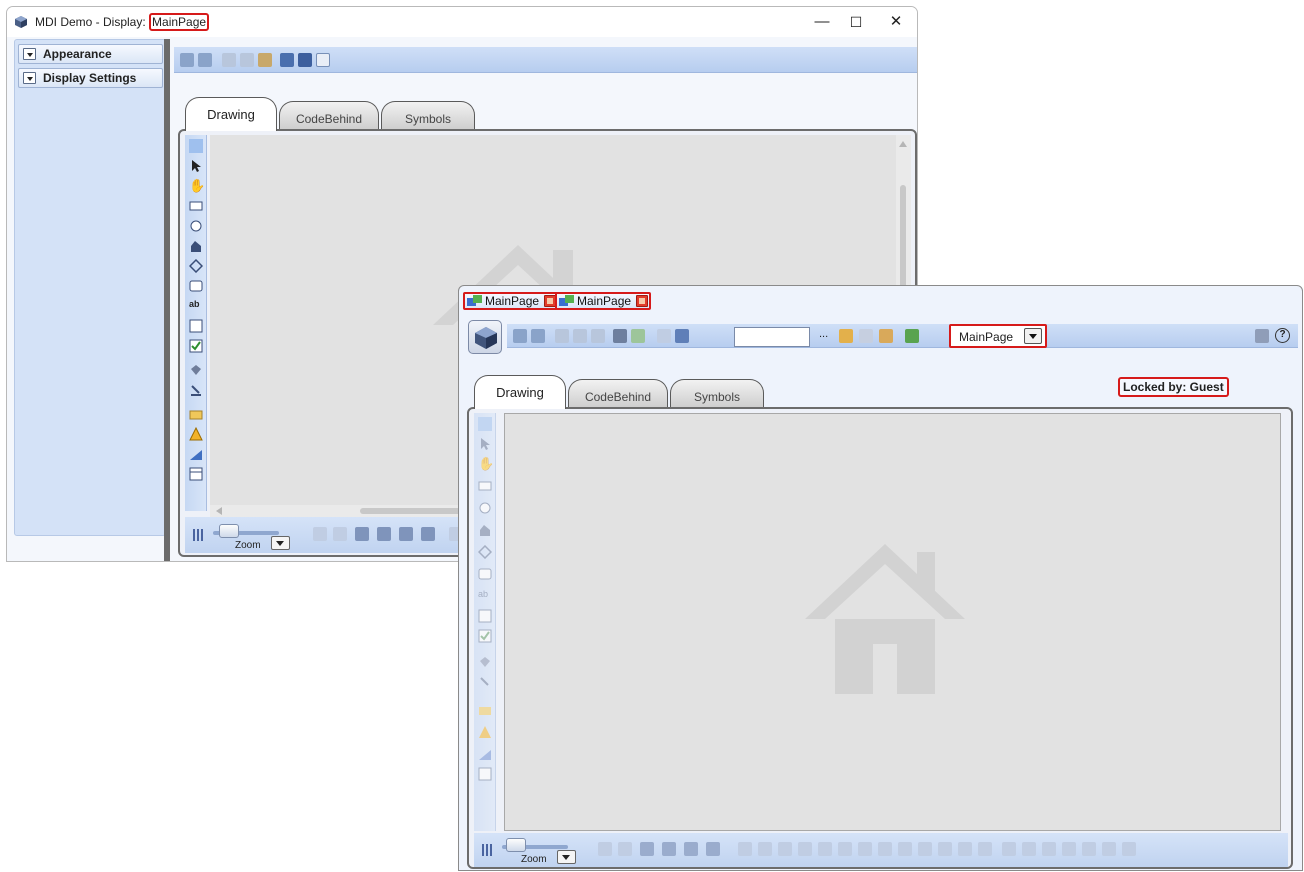  I want to click on search-icon, so click(682, 336).